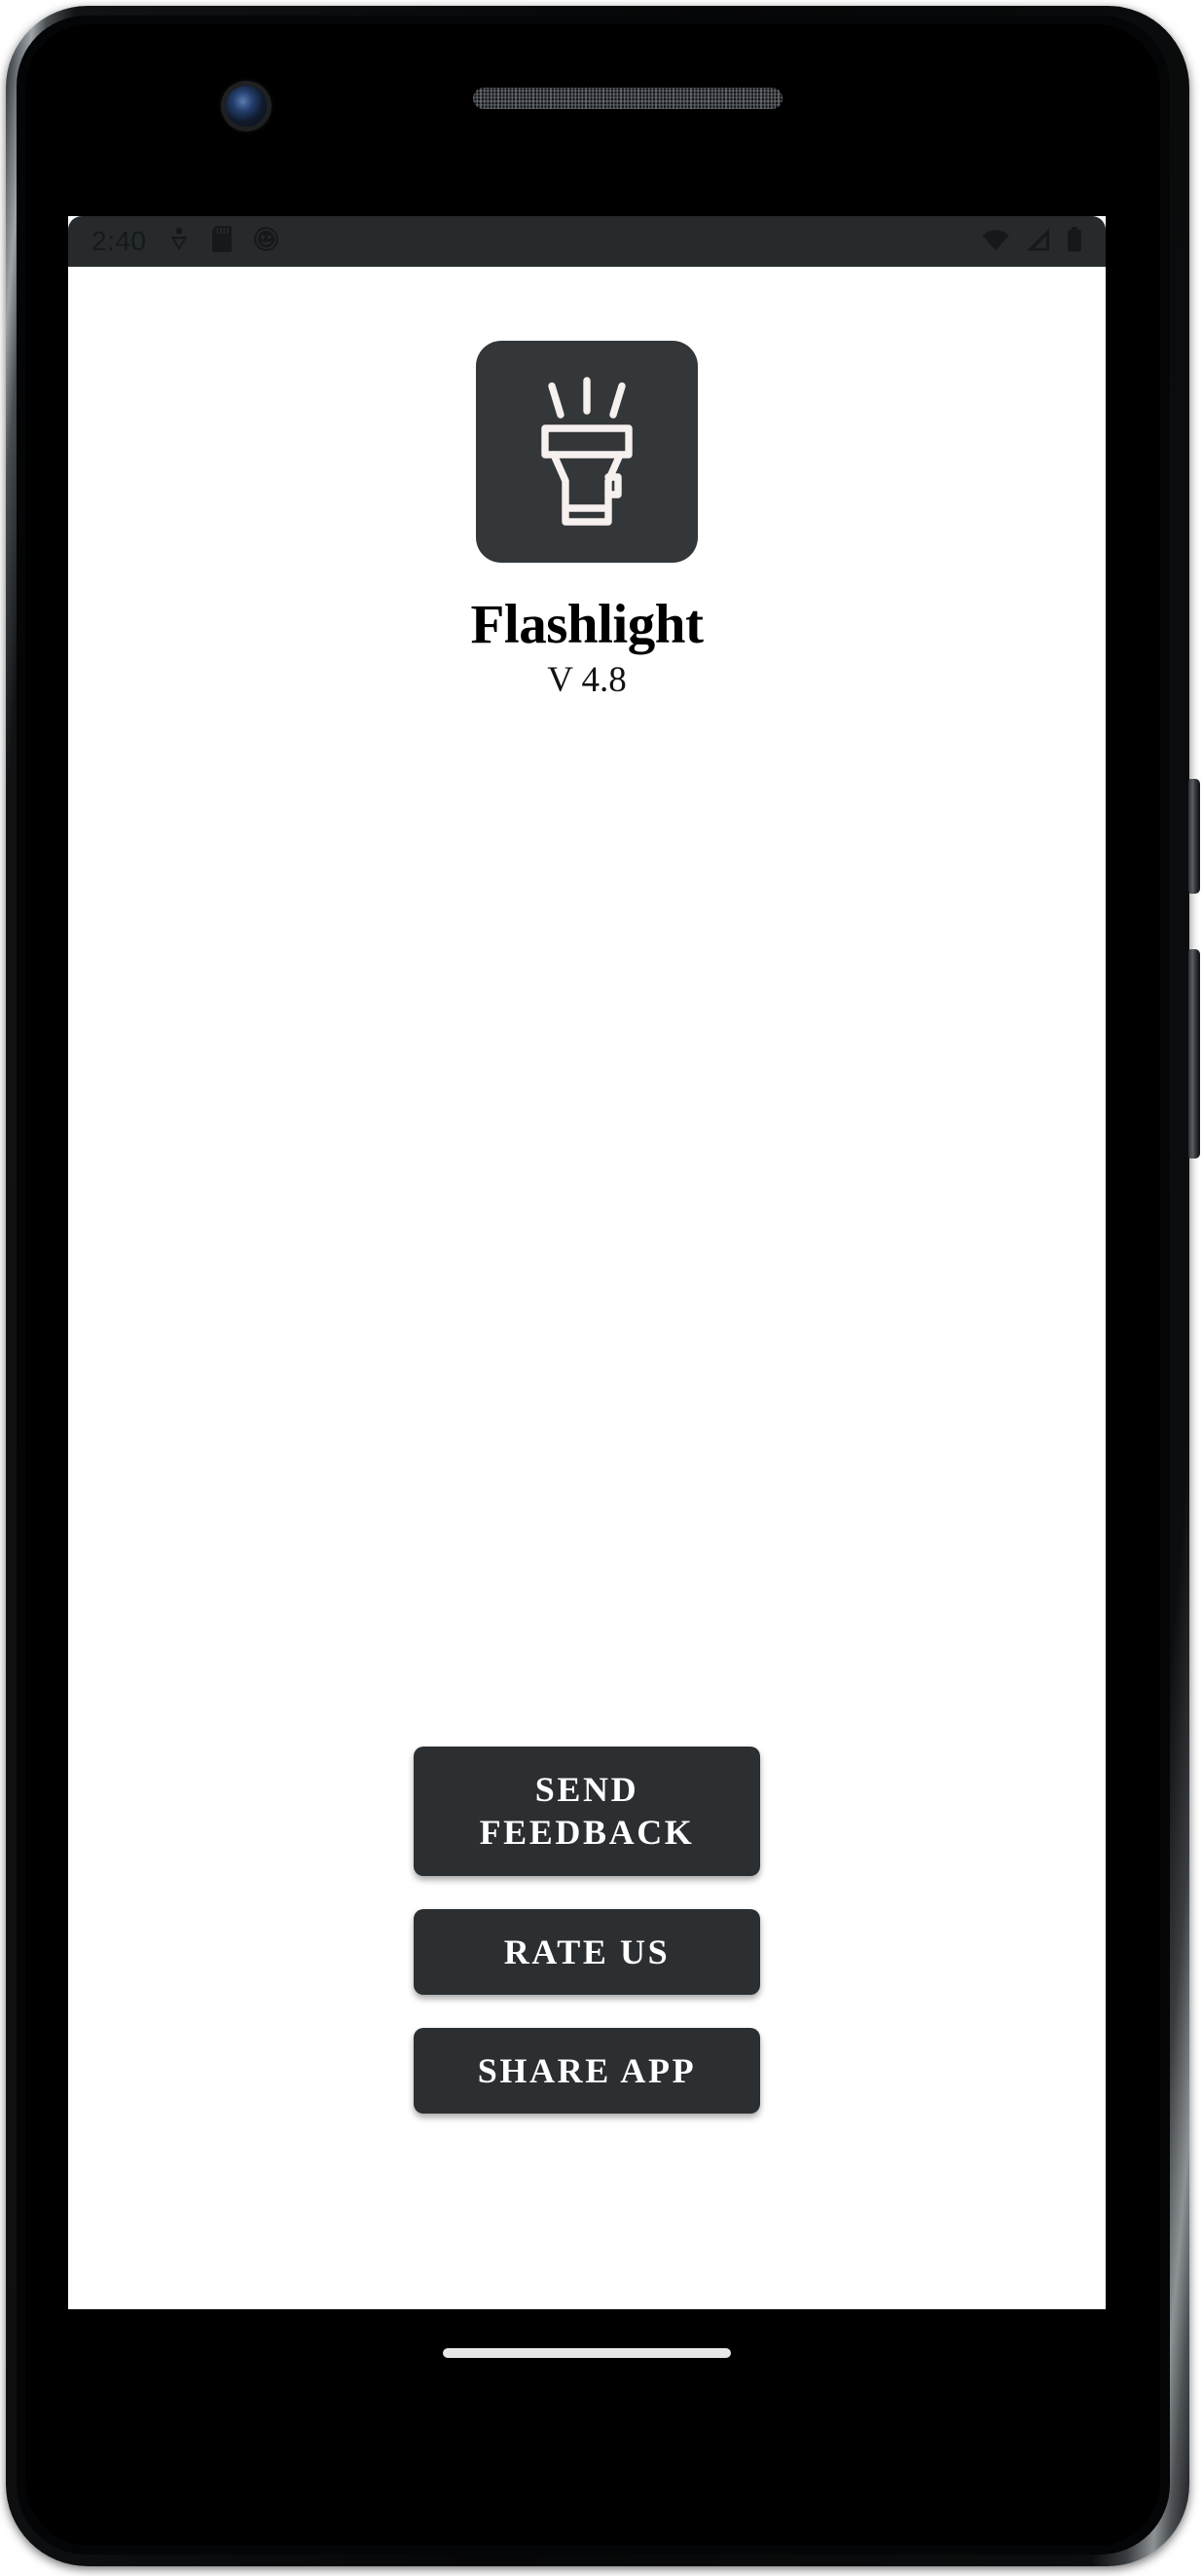 The height and width of the screenshot is (2576, 1202). I want to click on home-gesture-indicator, so click(587, 2353).